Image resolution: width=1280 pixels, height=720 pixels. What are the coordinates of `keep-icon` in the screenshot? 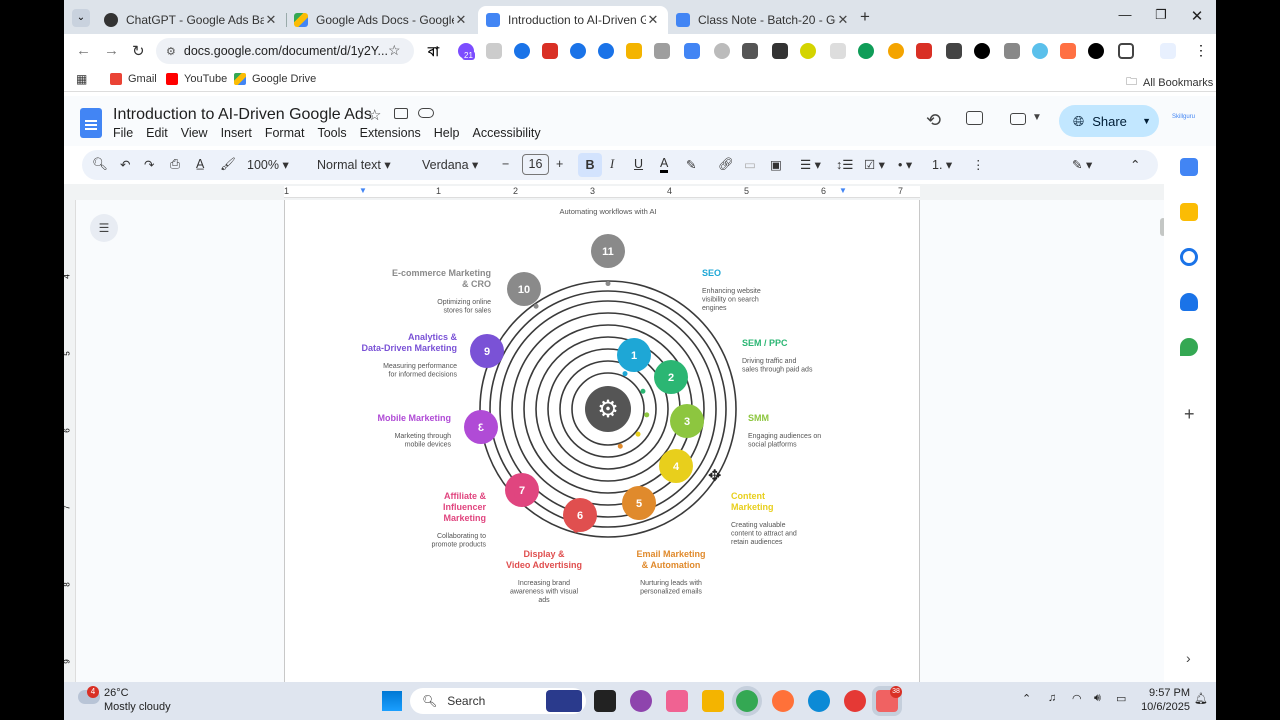 It's located at (1189, 212).